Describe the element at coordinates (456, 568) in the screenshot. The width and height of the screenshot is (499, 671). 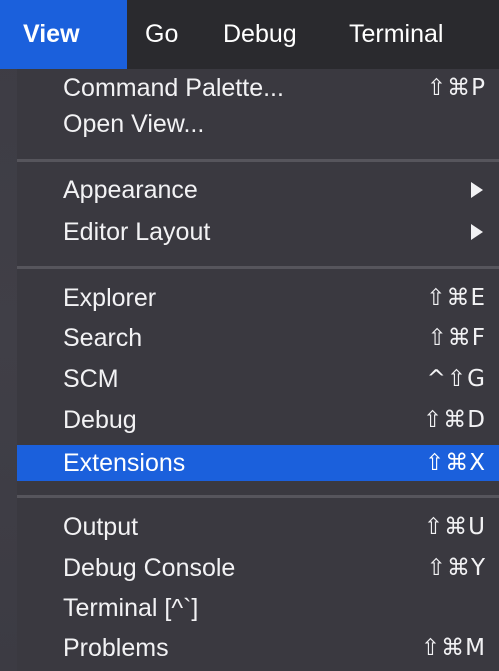
I see `menu-item-shortcut: ⇧⌘Y` at that location.